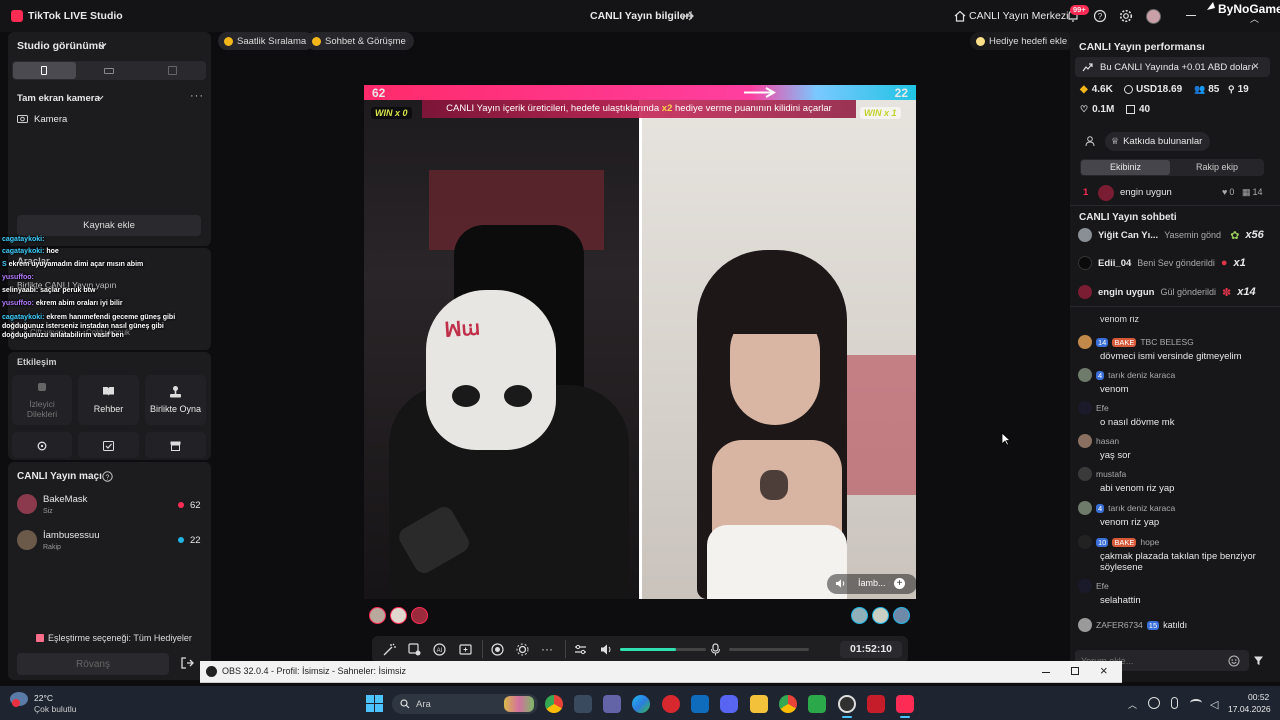 This screenshot has width=1280, height=720. What do you see at coordinates (1249, 709) in the screenshot?
I see `clock-date: 17.04.2026` at bounding box center [1249, 709].